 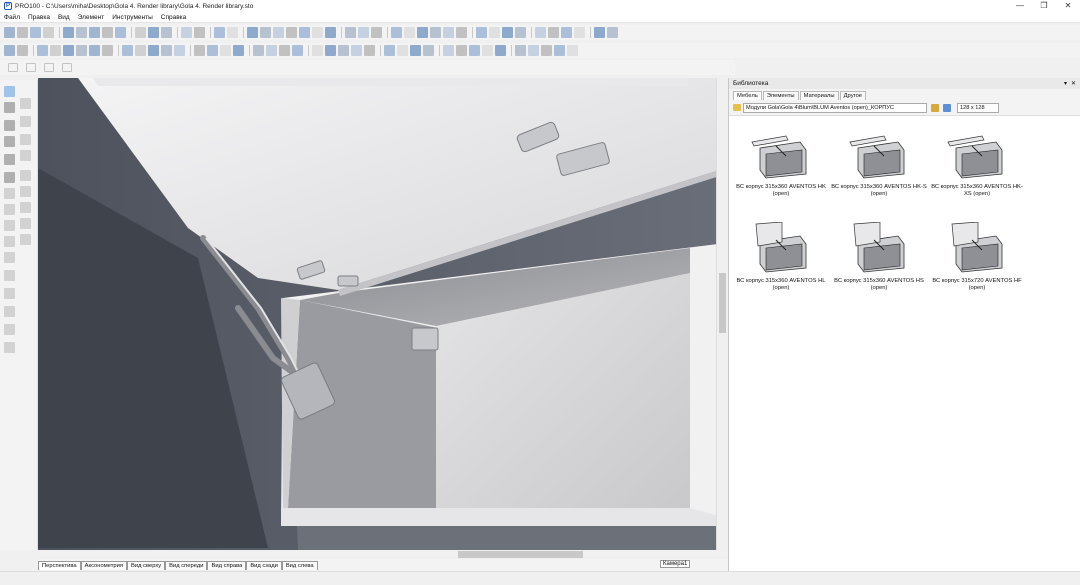 I want to click on thumb-size-select: 128 x 128, so click(x=978, y=107).